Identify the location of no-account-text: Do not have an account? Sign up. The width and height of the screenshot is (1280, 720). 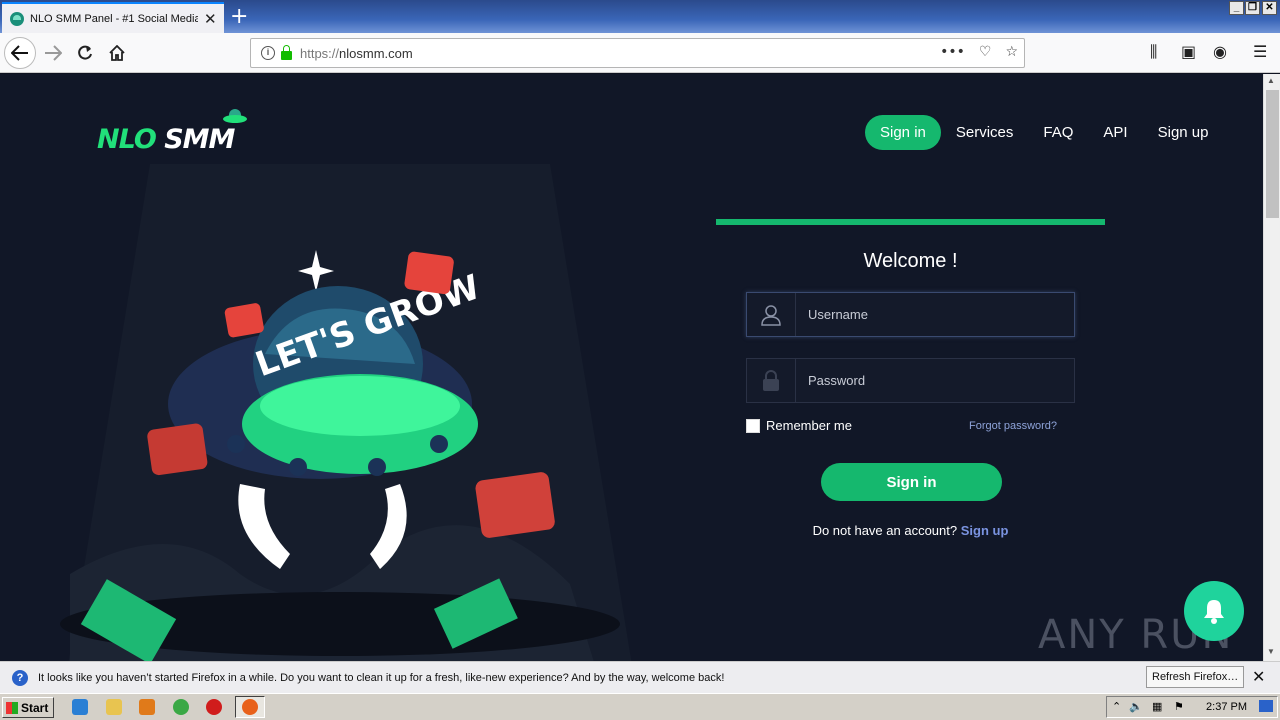
(910, 530).